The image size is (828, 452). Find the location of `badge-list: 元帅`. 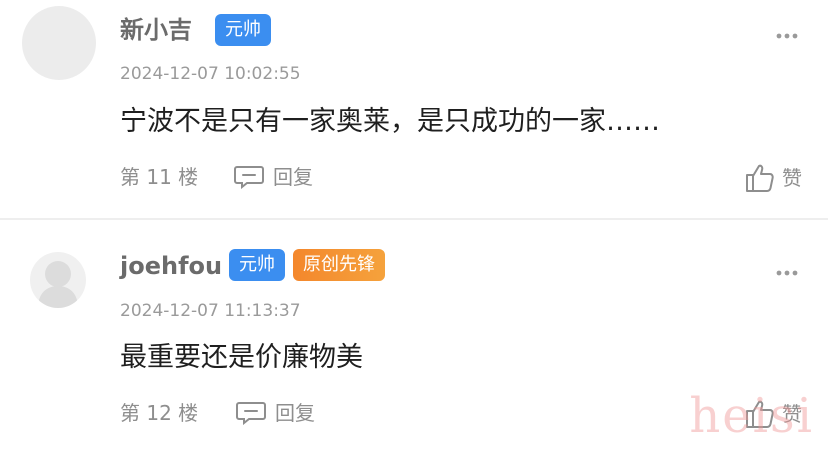

badge-list: 元帅 is located at coordinates (243, 30).